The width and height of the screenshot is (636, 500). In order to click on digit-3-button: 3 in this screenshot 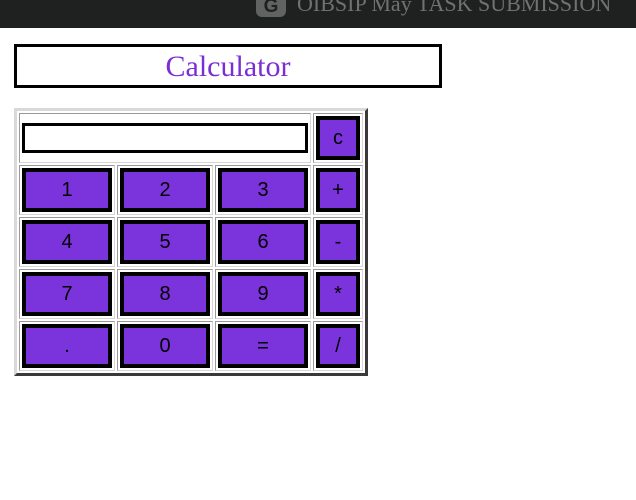, I will do `click(263, 190)`.